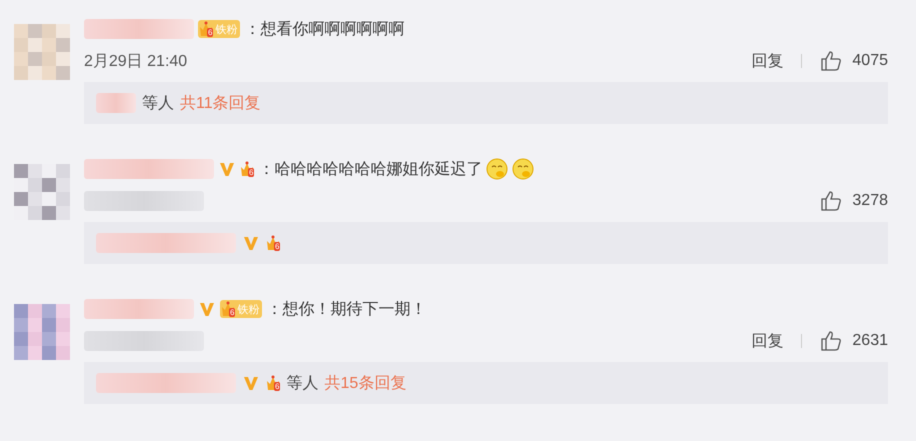 The width and height of the screenshot is (916, 441). Describe the element at coordinates (370, 170) in the screenshot. I see `comment-text: ：哈哈哈哈哈哈哈娜姐你延迟了` at that location.